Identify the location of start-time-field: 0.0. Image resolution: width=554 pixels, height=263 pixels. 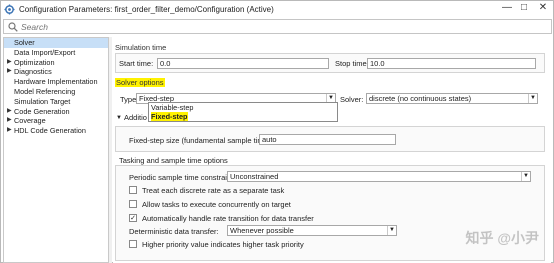
(243, 63).